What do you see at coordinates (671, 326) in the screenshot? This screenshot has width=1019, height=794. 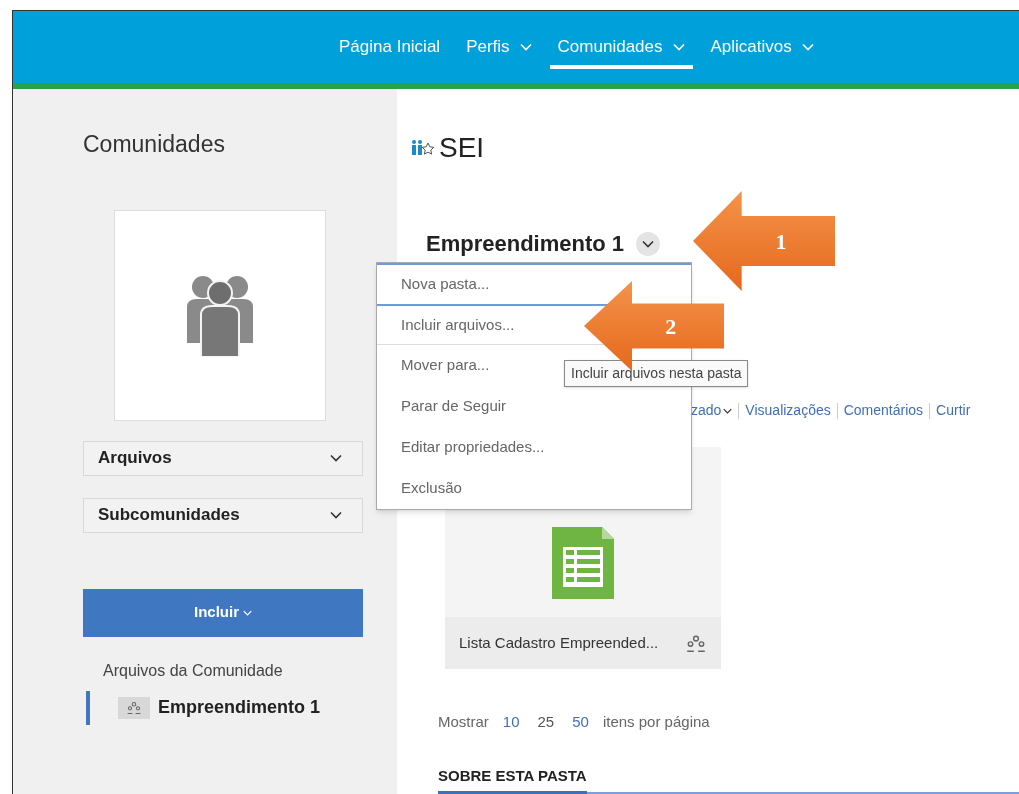 I see `callout-number: 2` at bounding box center [671, 326].